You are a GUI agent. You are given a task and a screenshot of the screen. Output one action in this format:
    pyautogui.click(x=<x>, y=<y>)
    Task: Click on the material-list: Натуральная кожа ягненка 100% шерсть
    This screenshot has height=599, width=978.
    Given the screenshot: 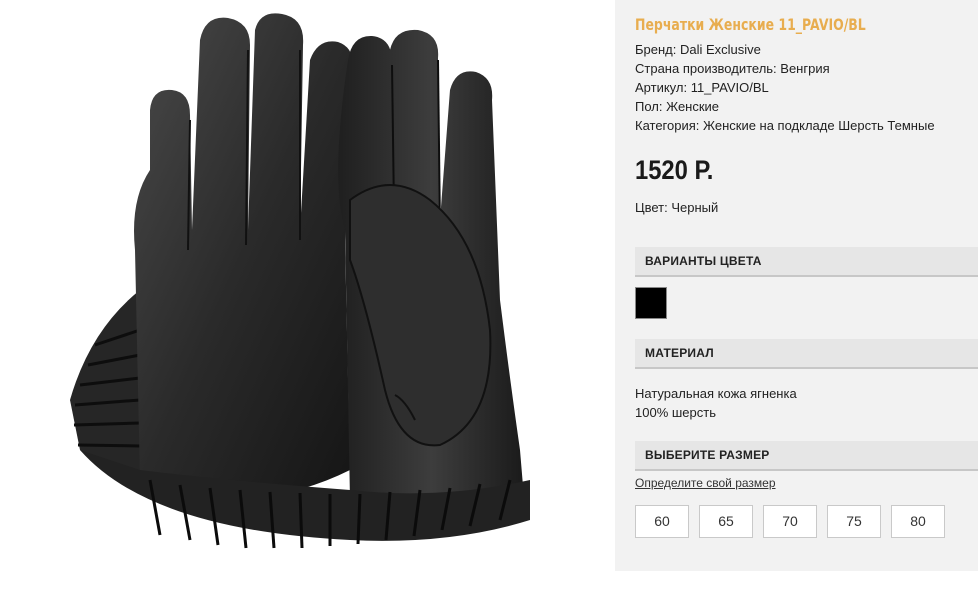 What is the action you would take?
    pyautogui.click(x=716, y=403)
    